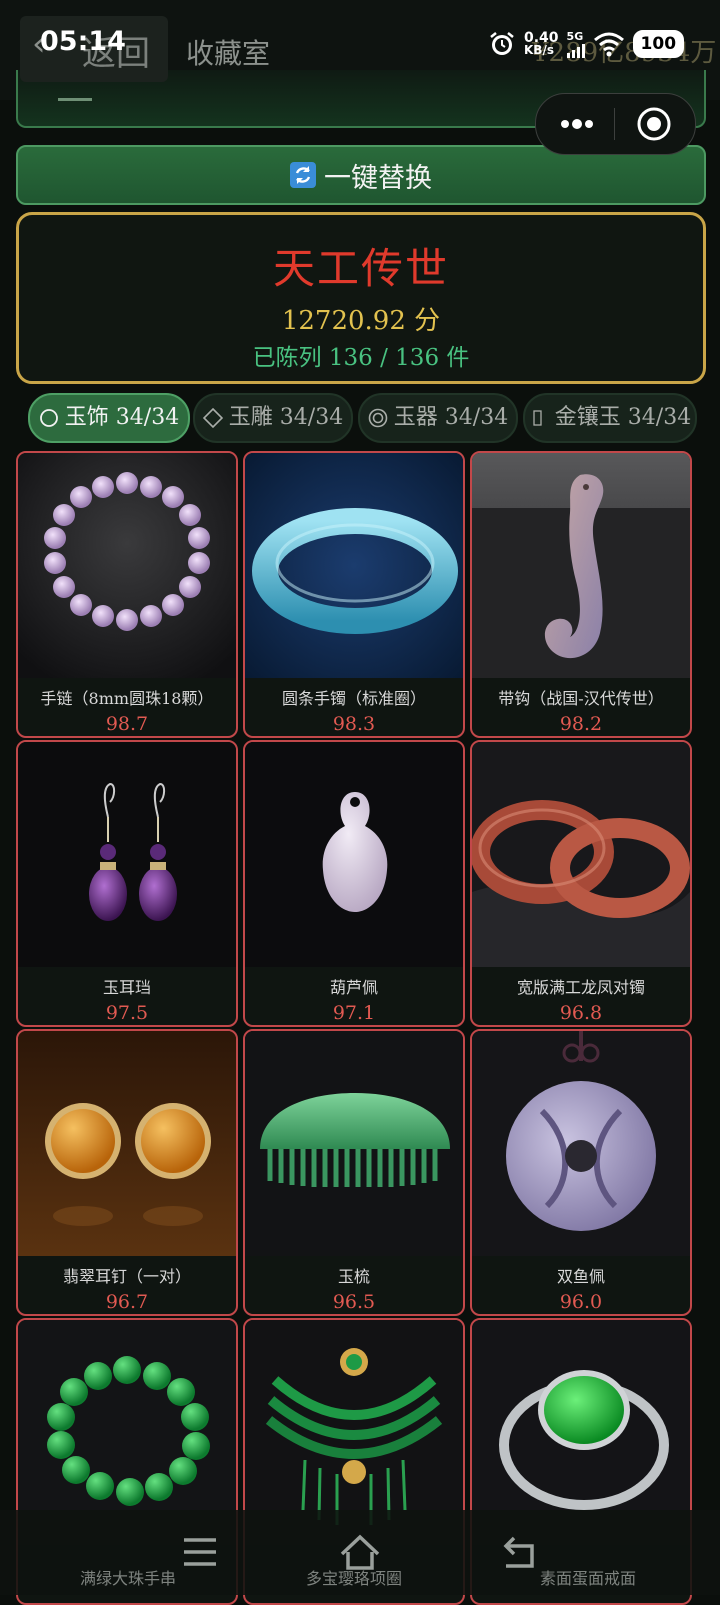 The width and height of the screenshot is (720, 1605). What do you see at coordinates (48, 418) in the screenshot?
I see `circle-icon` at bounding box center [48, 418].